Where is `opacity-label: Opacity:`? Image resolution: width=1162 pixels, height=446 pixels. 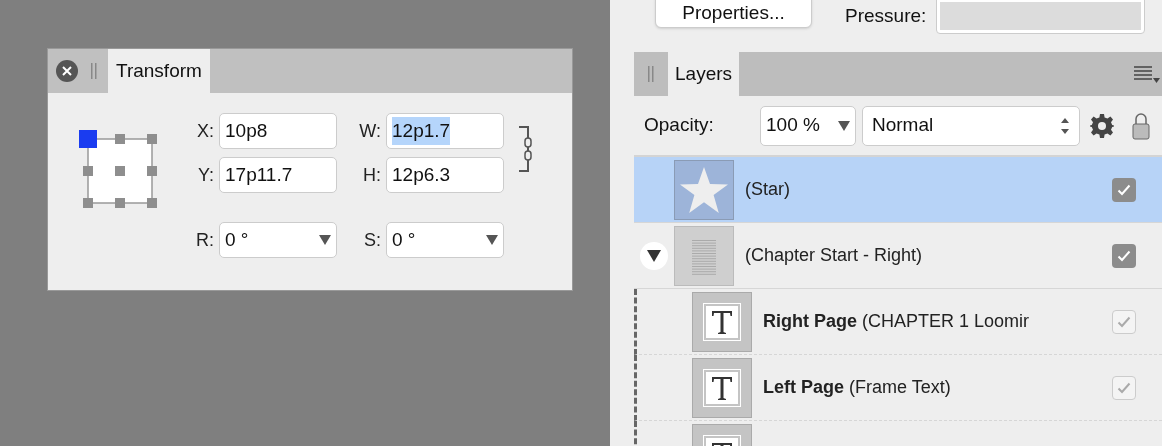
opacity-label: Opacity: is located at coordinates (679, 125).